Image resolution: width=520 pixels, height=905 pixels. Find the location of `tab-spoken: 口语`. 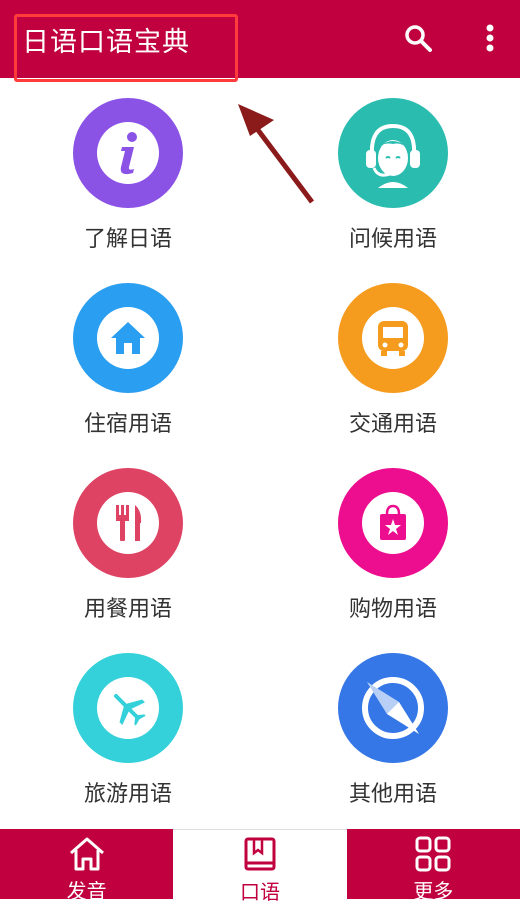

tab-spoken: 口语 is located at coordinates (260, 866).